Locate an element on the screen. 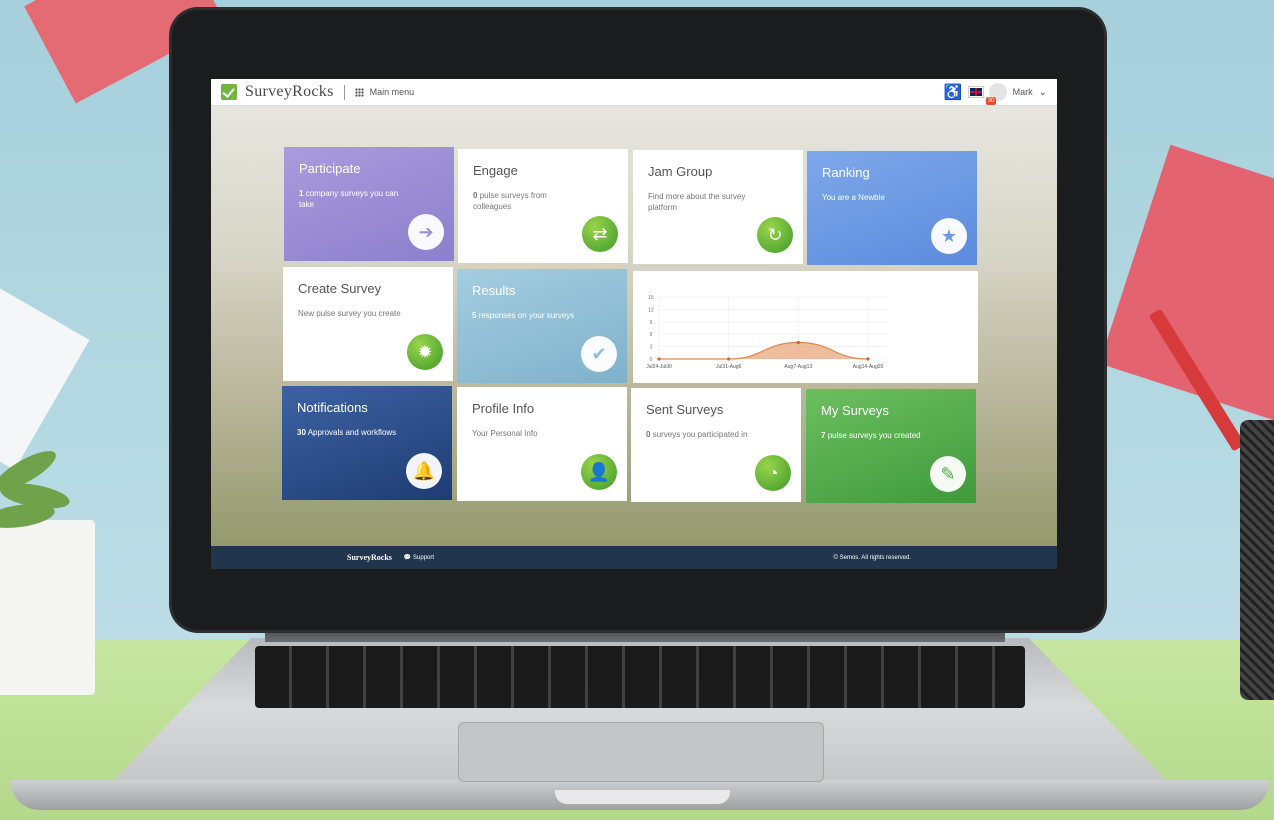 The image size is (1274, 820). bell-icon: 🔔 is located at coordinates (424, 471).